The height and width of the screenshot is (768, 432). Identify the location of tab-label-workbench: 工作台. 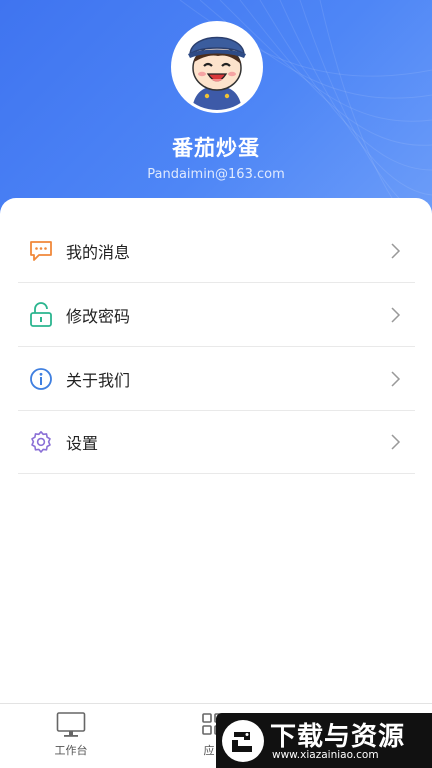
(71, 750).